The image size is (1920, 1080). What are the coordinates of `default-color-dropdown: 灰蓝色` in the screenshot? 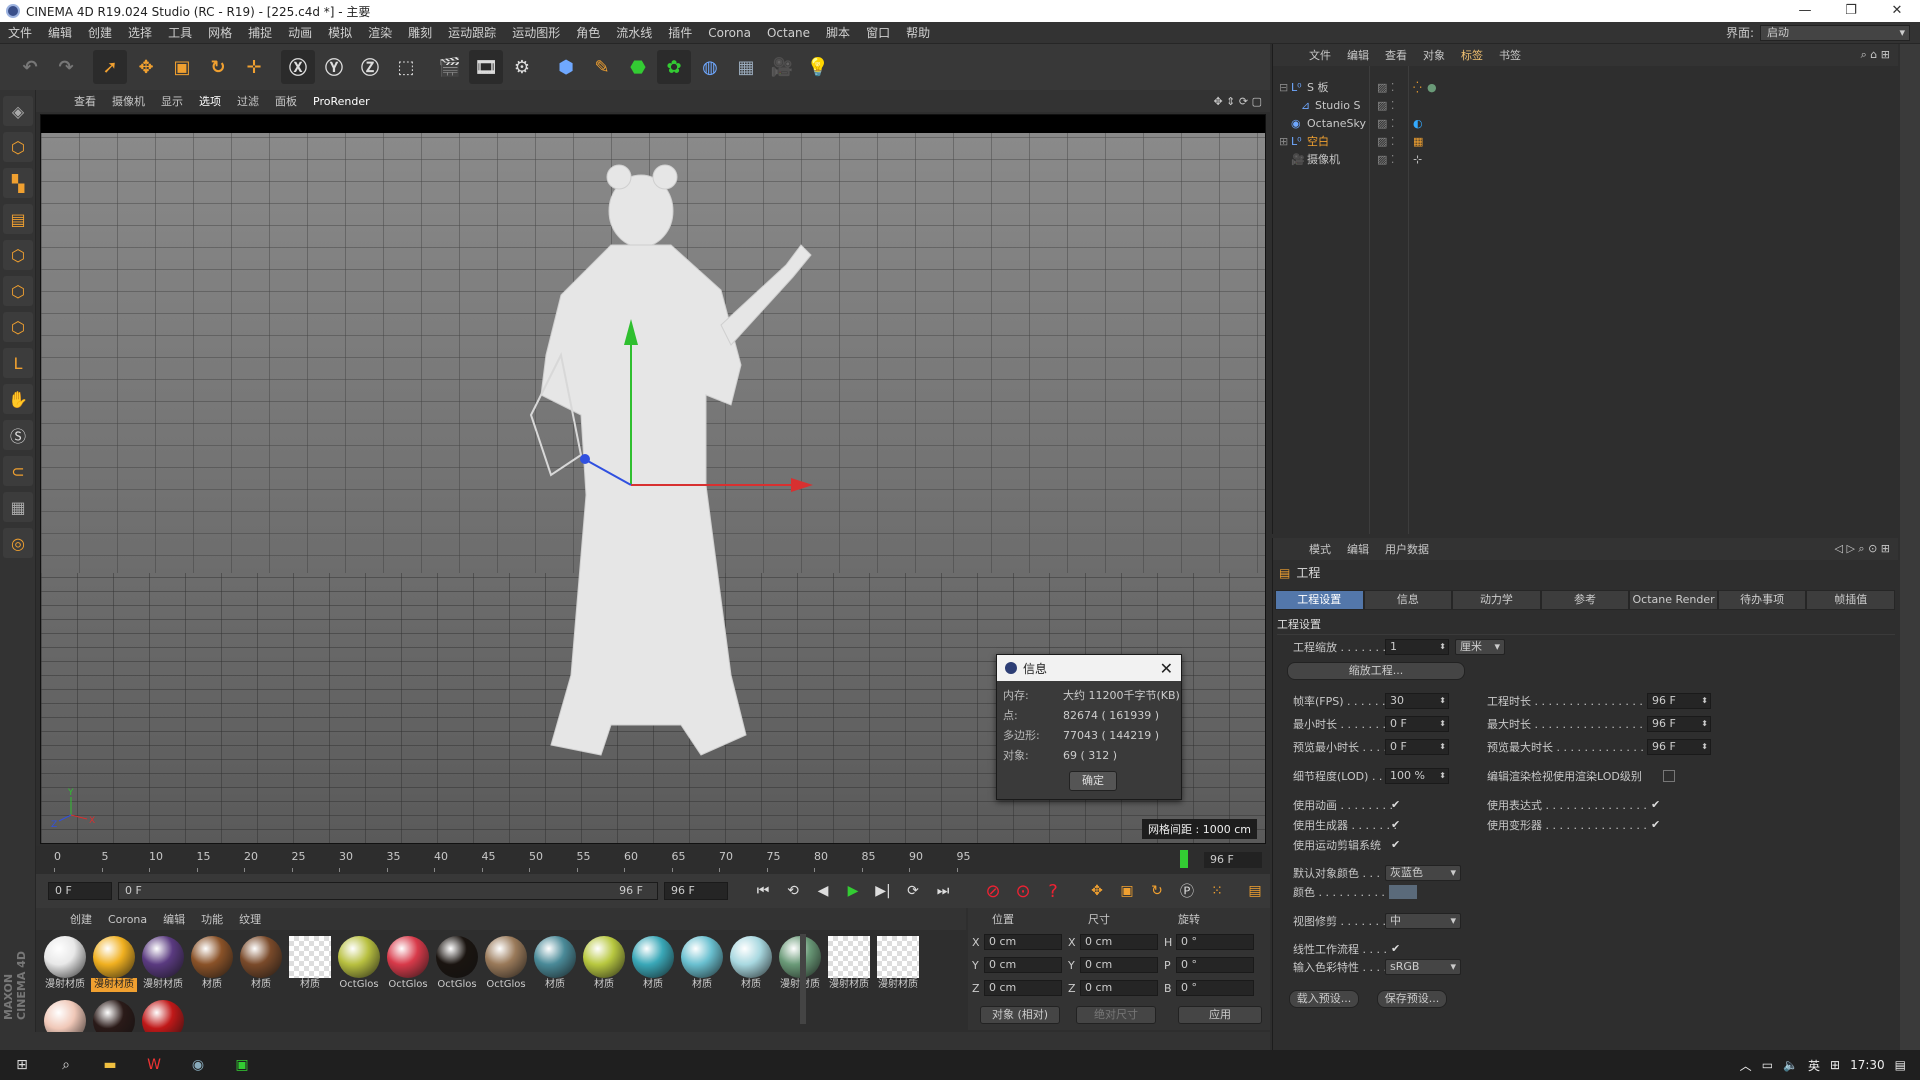 It's located at (1423, 873).